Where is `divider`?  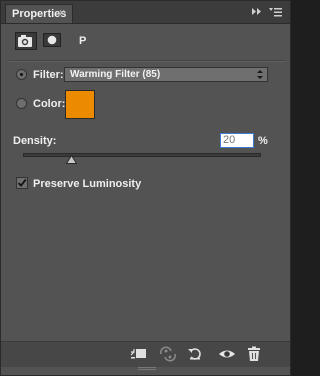 divider is located at coordinates (146, 61).